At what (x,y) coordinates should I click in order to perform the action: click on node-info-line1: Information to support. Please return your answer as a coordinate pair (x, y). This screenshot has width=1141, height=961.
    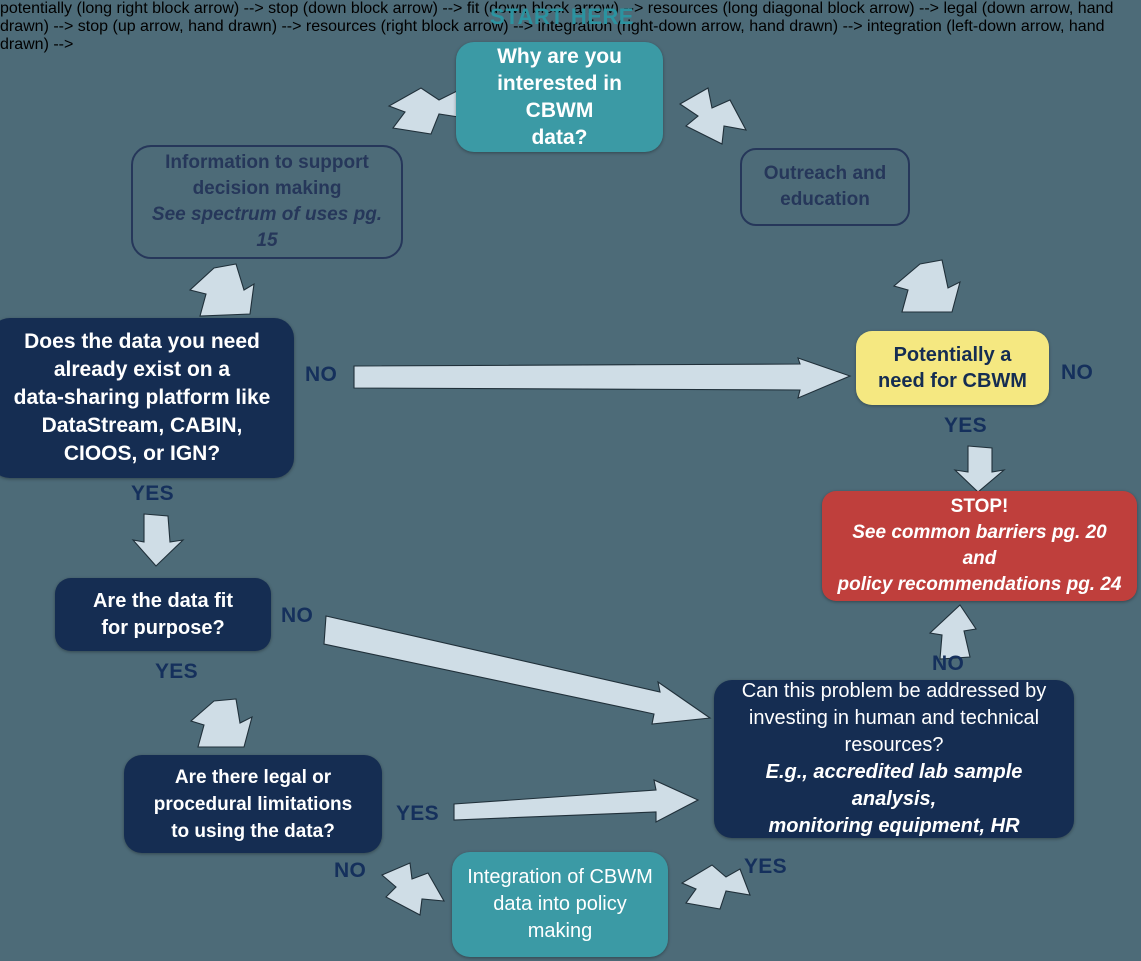
    Looking at the image, I should click on (267, 162).